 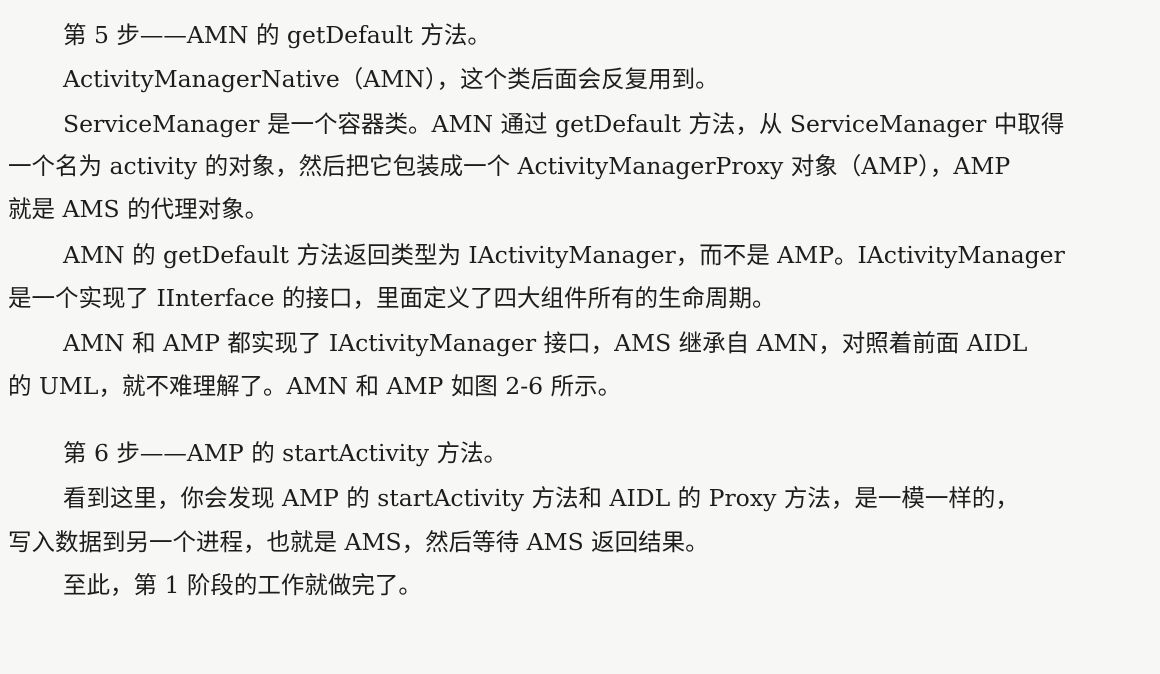 I want to click on servicemanager-underlined-text: ServiceManager 是一个容器类, so click(x=235, y=124).